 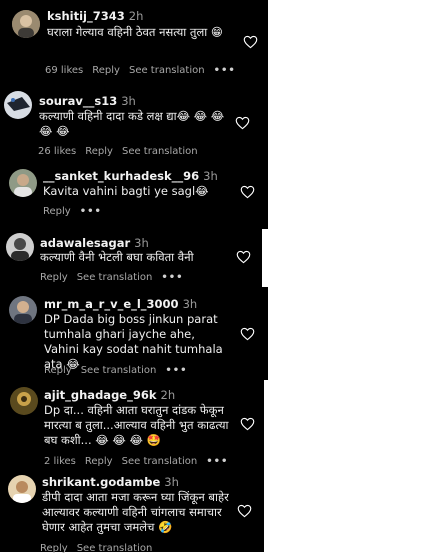 I want to click on comment-actions: Reply See translation, so click(x=100, y=548).